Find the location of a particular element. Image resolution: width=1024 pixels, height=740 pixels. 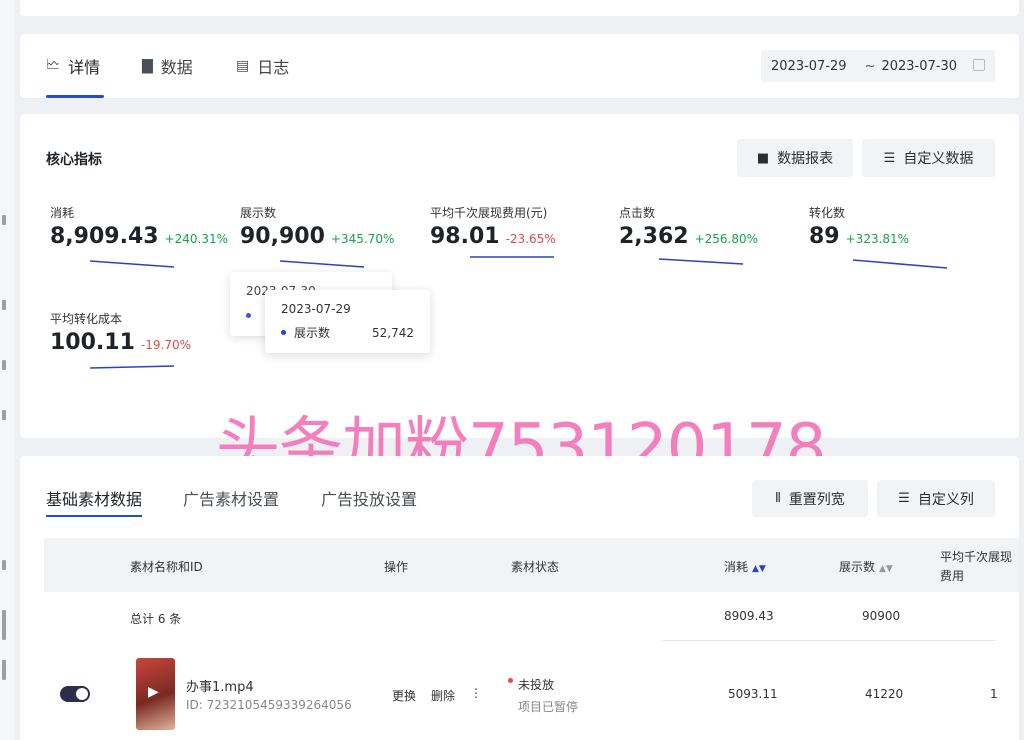

tab-ad-delivery-settings: 广告投放设置 is located at coordinates (369, 498).